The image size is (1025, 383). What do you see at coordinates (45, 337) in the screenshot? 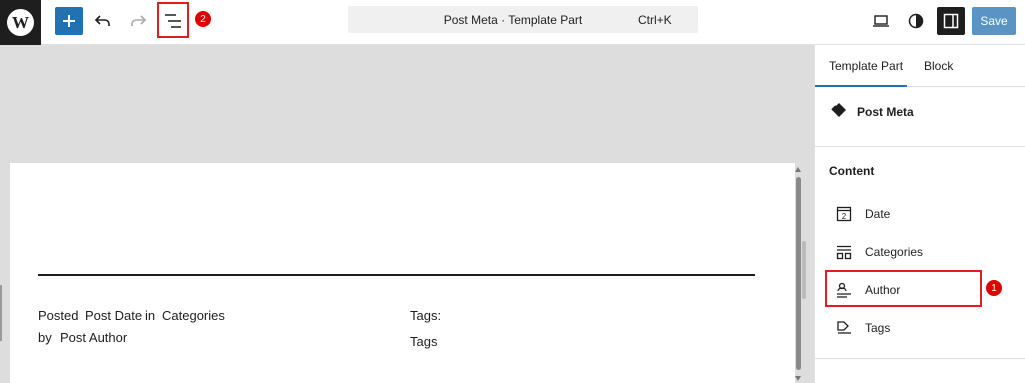
I see `by-text: by` at bounding box center [45, 337].